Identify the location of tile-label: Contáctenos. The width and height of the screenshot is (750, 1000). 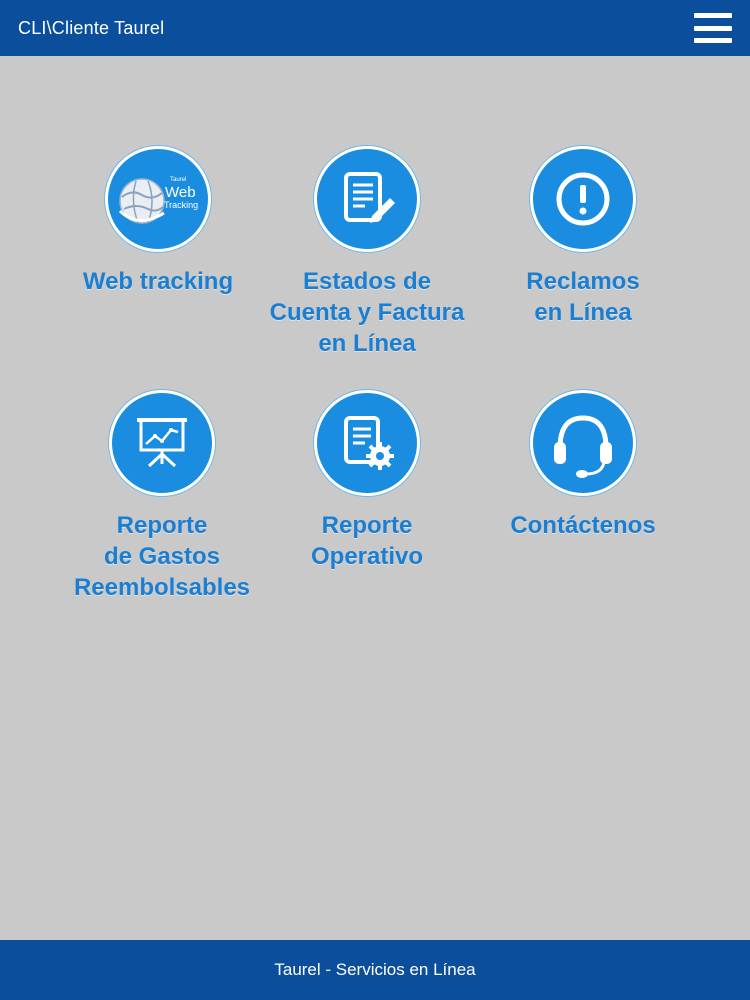
(582, 525).